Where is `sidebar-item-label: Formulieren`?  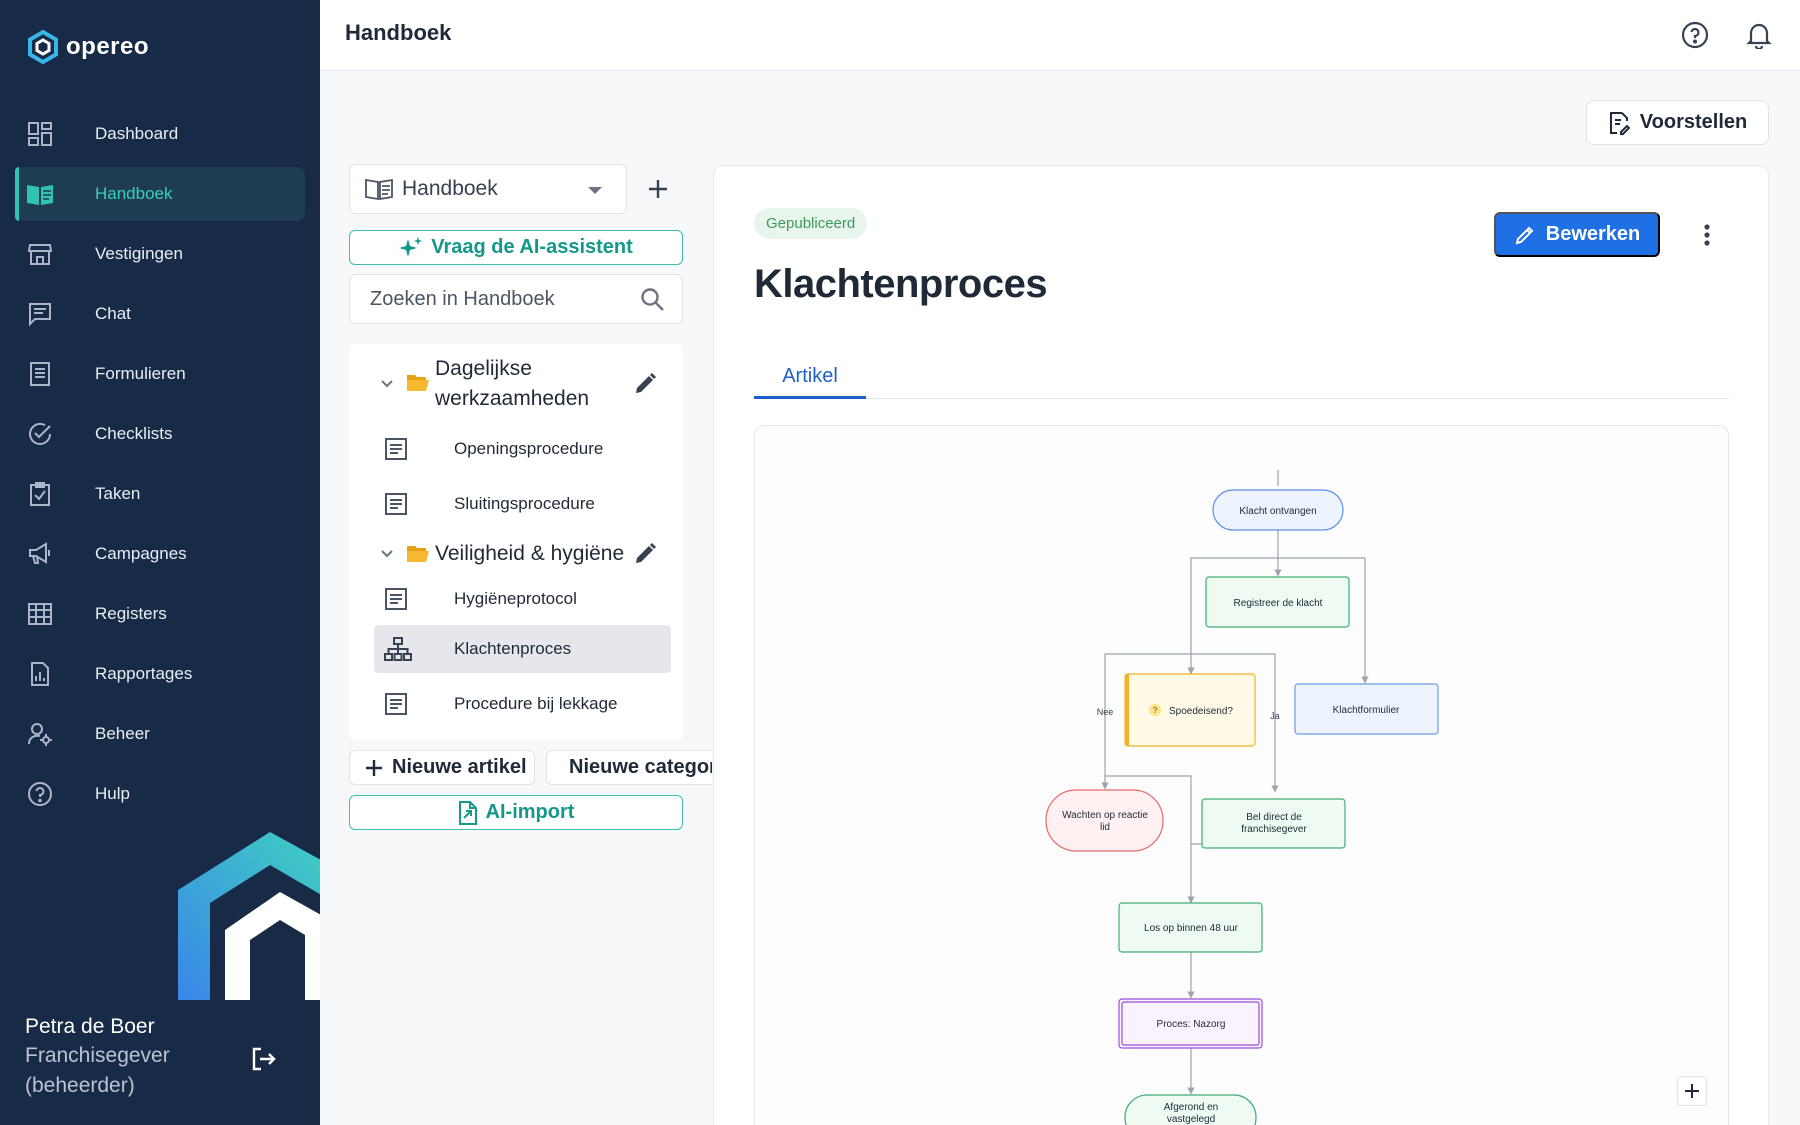
sidebar-item-label: Formulieren is located at coordinates (140, 373).